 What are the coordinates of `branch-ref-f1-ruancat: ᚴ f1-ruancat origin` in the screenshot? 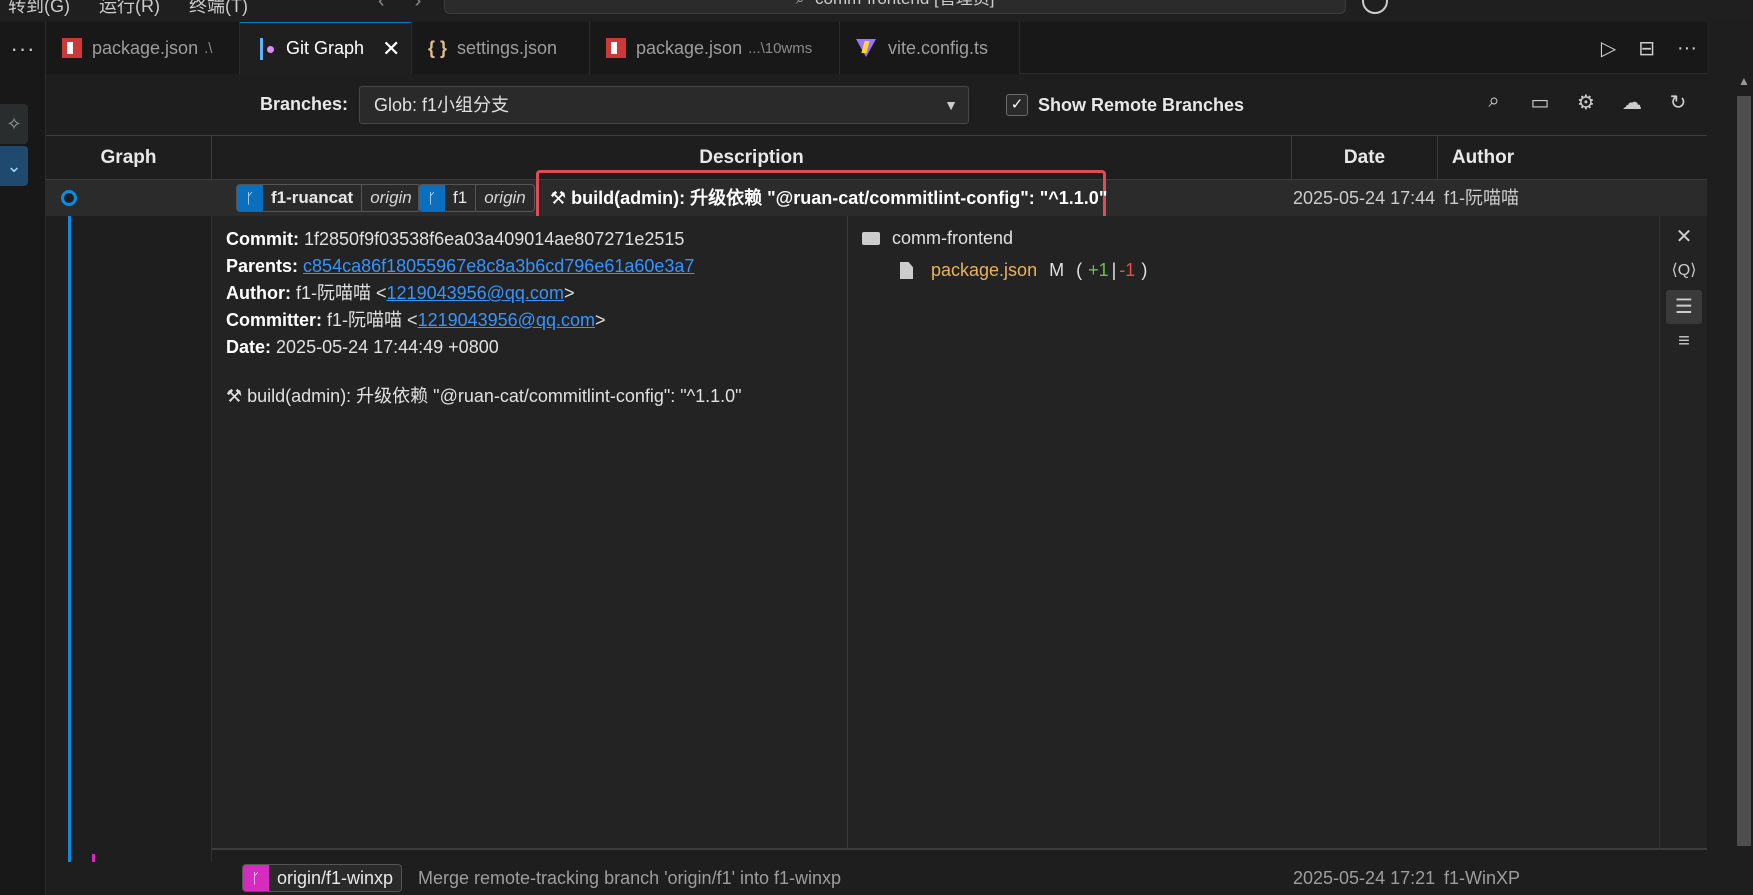 It's located at (328, 198).